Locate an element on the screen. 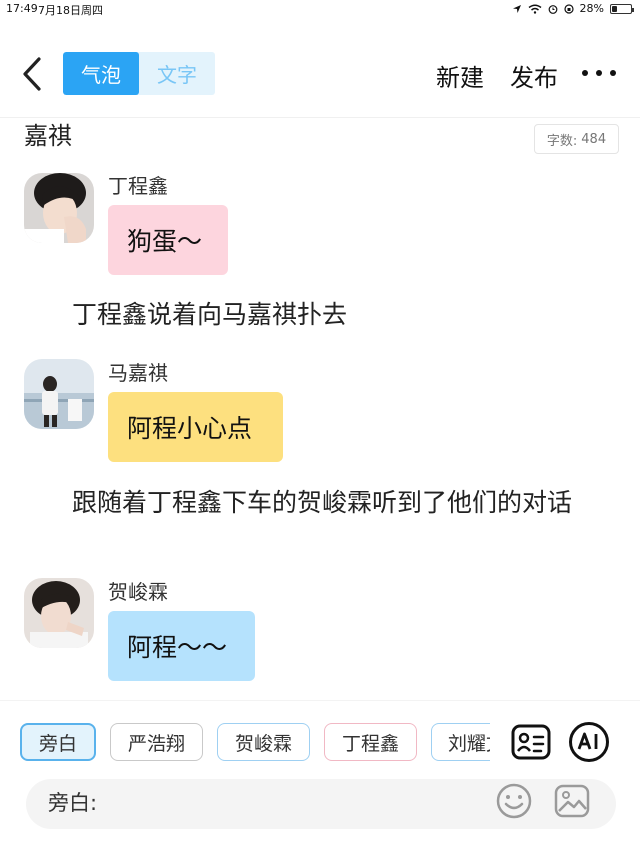 This screenshot has height=853, width=640. mode-toggle: 气泡 文字 is located at coordinates (139, 73).